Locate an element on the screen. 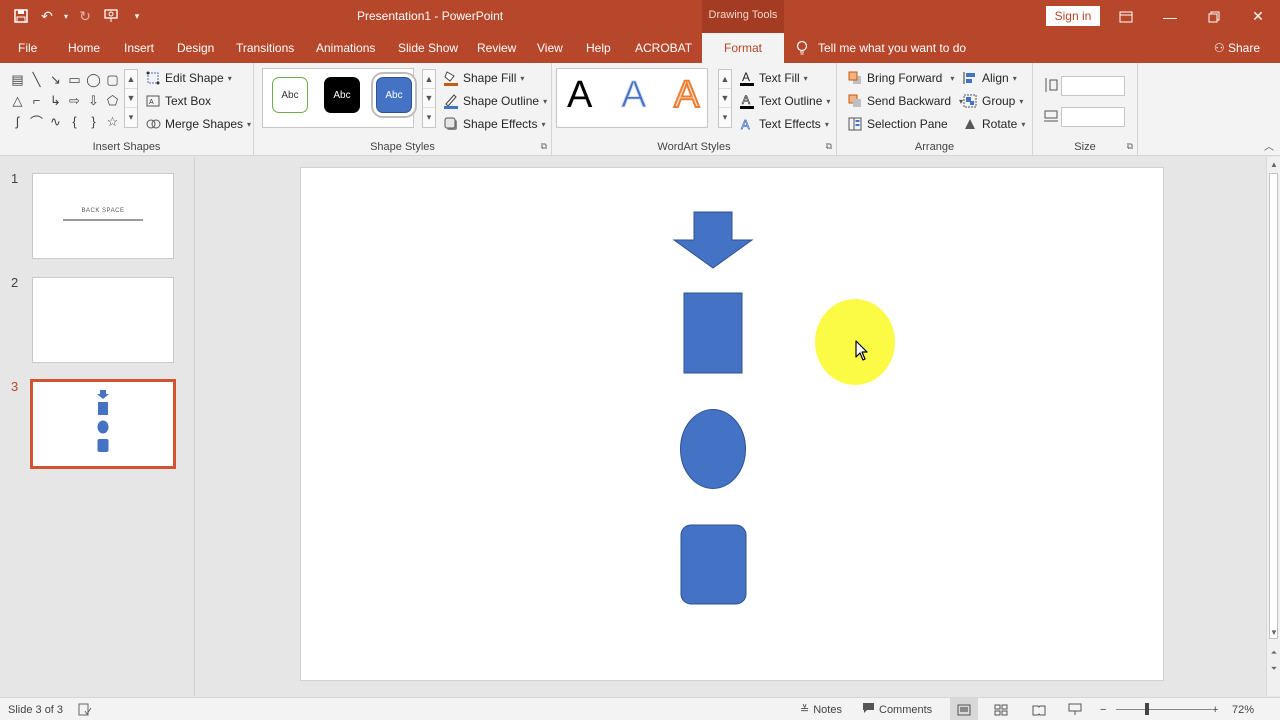  rounded-rectangle-shape-icon: ▢ is located at coordinates (112, 79).